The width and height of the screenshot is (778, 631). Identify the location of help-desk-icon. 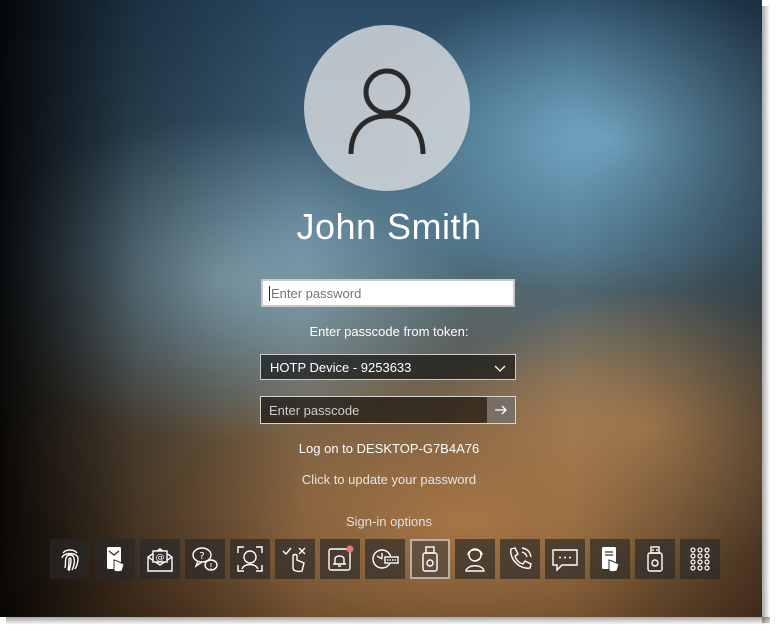
(475, 560).